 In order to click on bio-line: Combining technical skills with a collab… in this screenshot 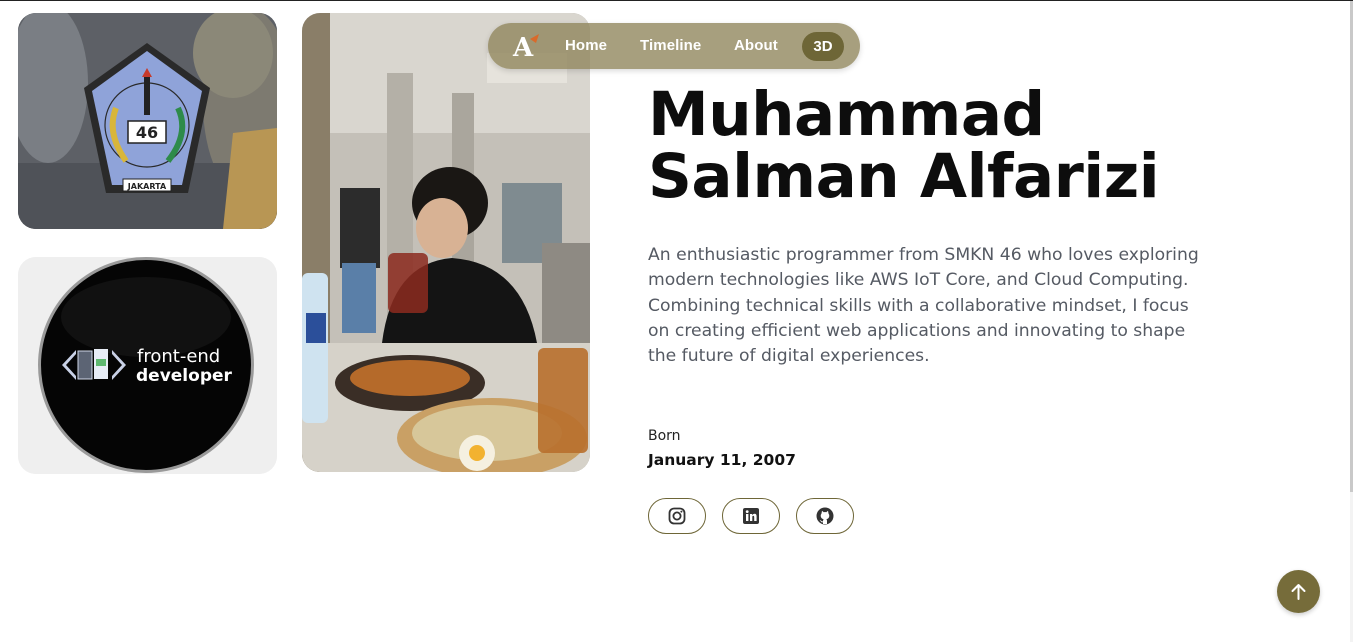, I will do `click(918, 305)`.